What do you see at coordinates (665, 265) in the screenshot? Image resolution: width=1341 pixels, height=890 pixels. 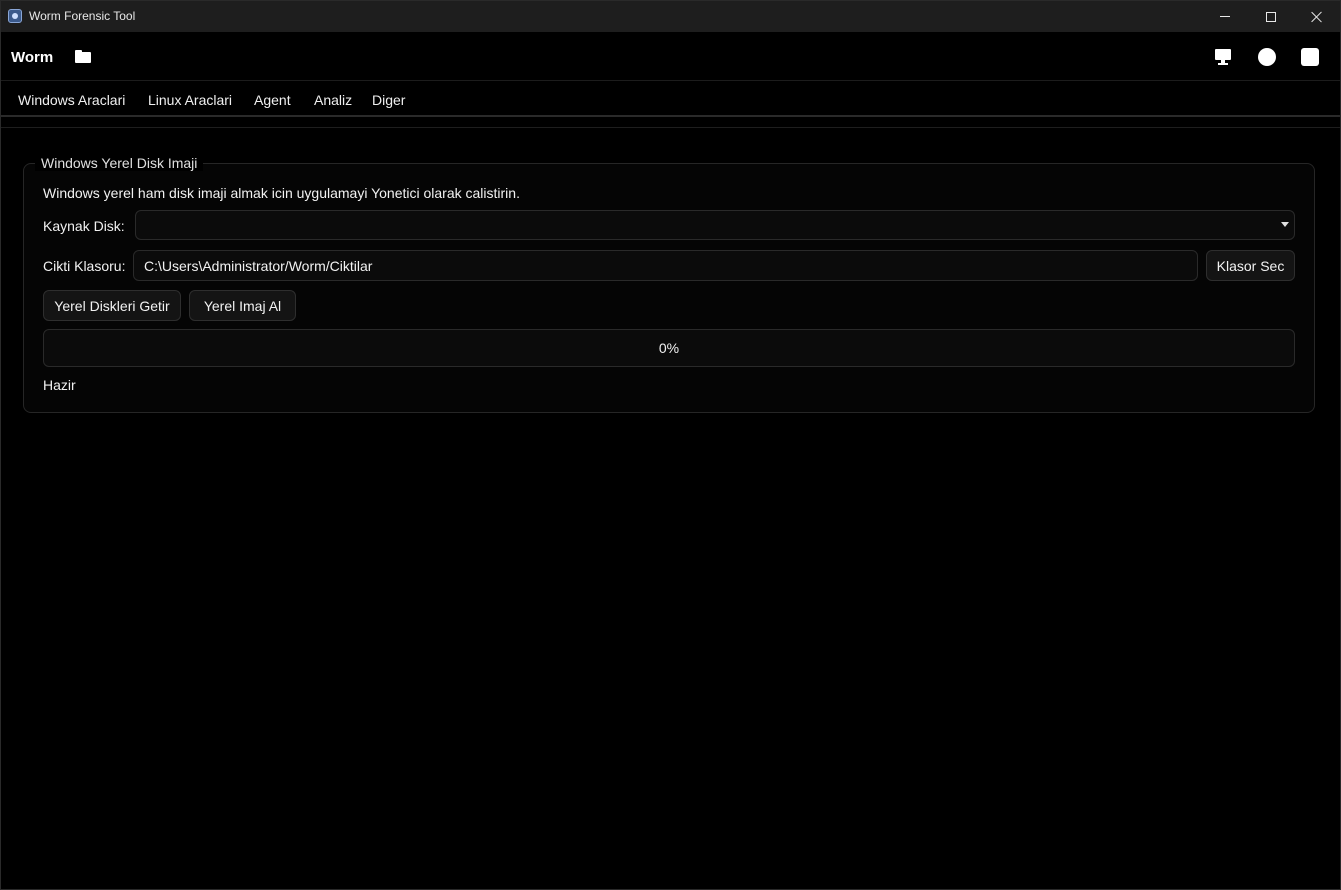 I see `output-folder-input` at bounding box center [665, 265].